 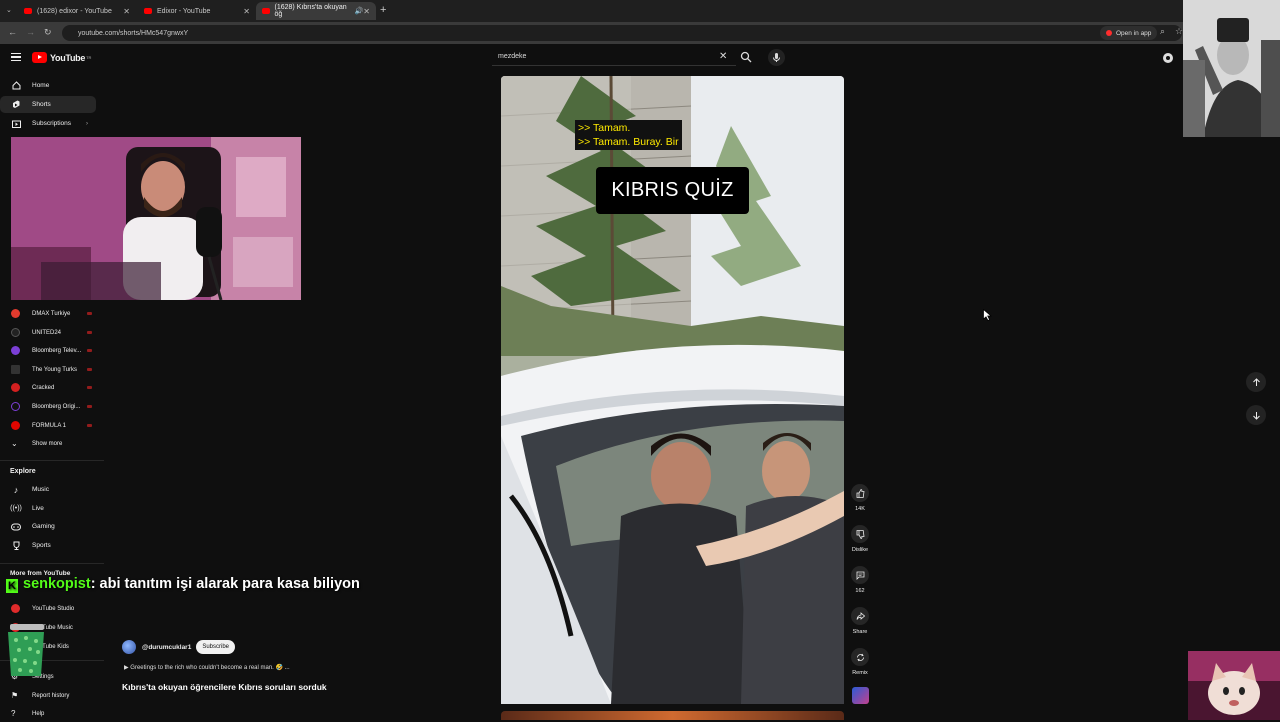 I want to click on video-caption: >> Tamam. >> Tamam. Buray. Bir, so click(x=628, y=135).